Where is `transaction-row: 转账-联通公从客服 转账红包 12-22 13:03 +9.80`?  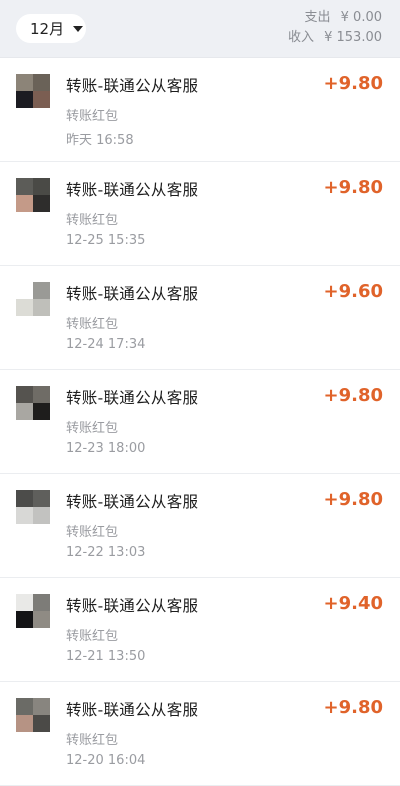
transaction-row: 转账-联通公从客服 转账红包 12-22 13:03 +9.80 is located at coordinates (200, 526).